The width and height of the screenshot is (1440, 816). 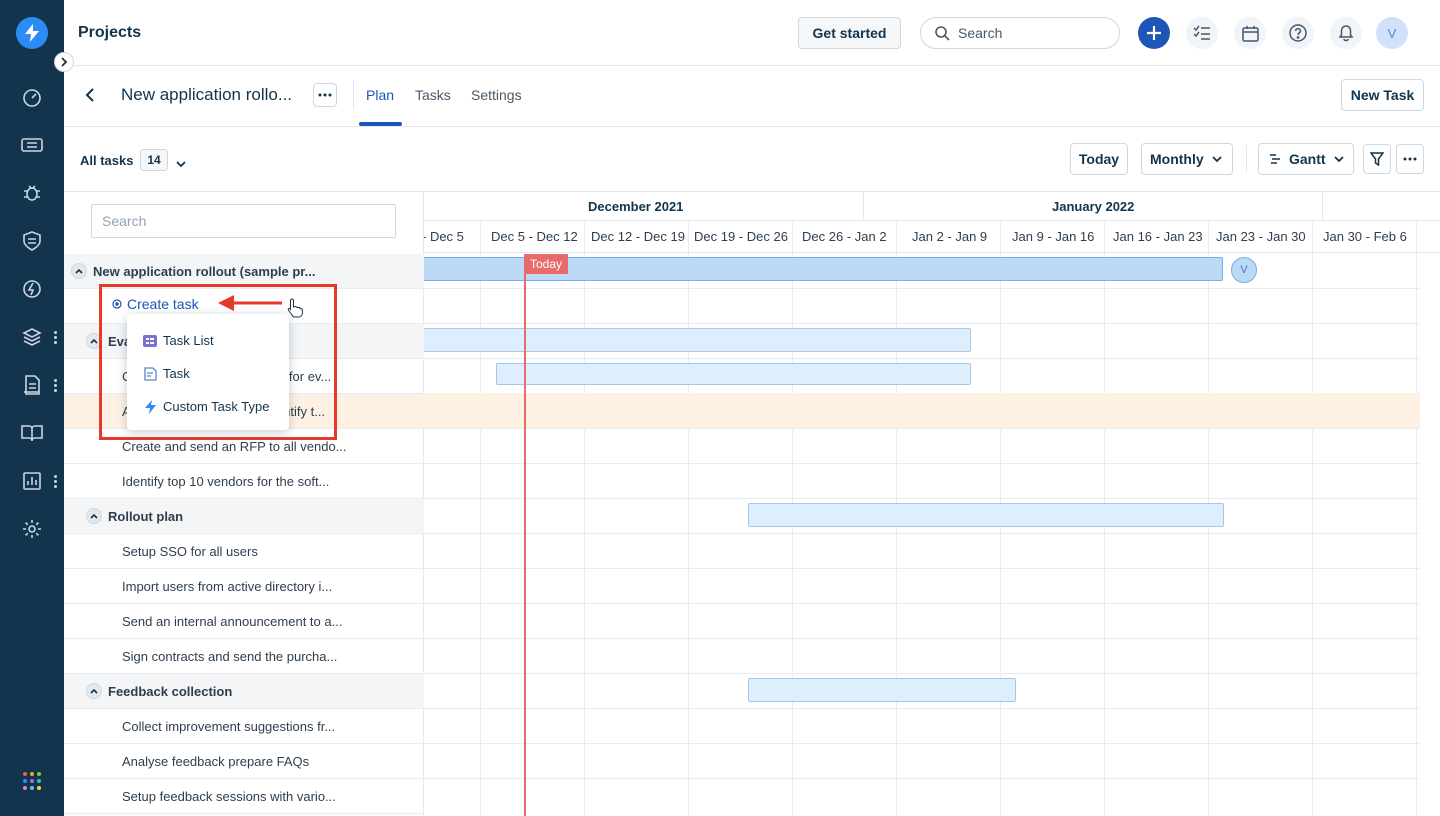 I want to click on app-logo-icon, so click(x=32, y=33).